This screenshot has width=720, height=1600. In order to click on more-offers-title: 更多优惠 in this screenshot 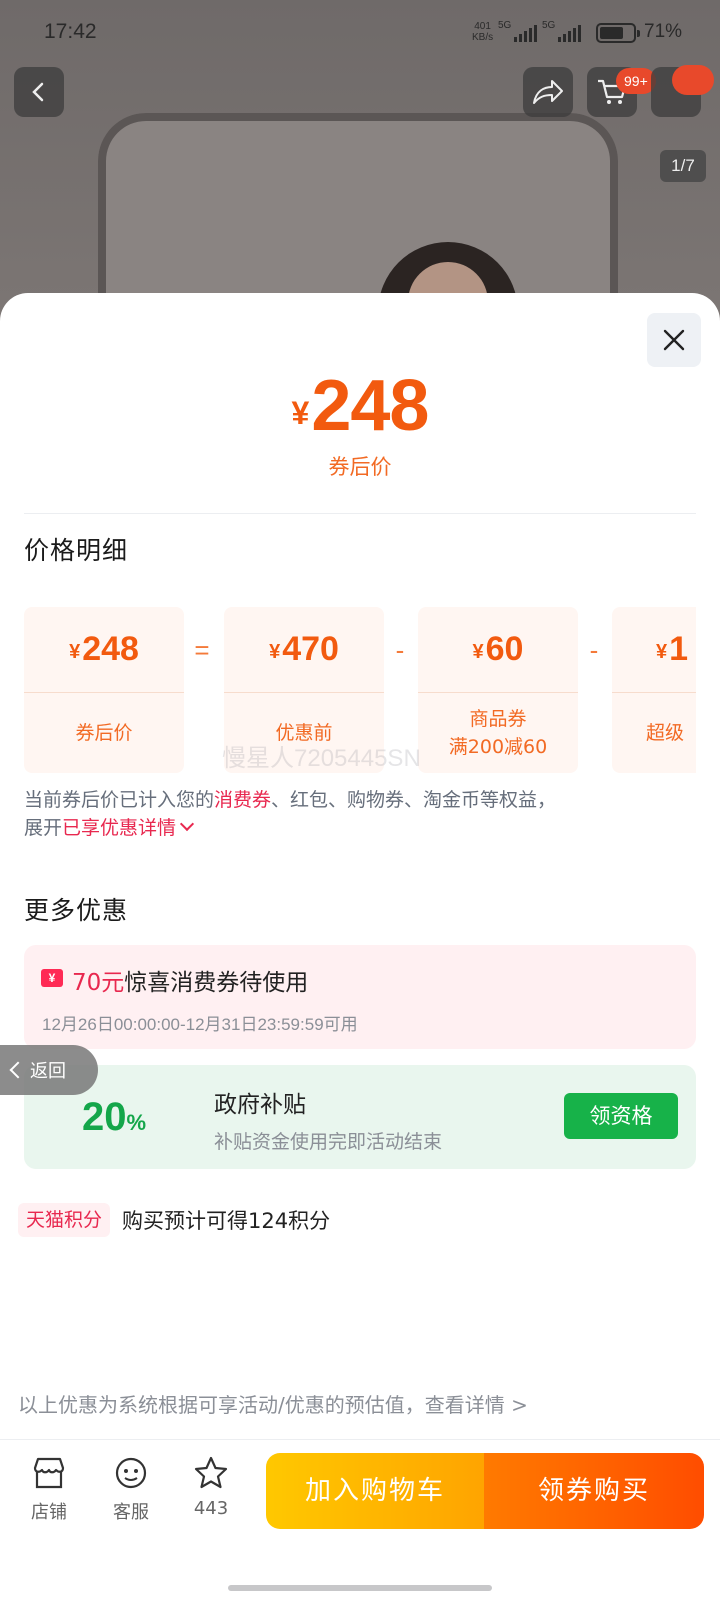, I will do `click(76, 910)`.